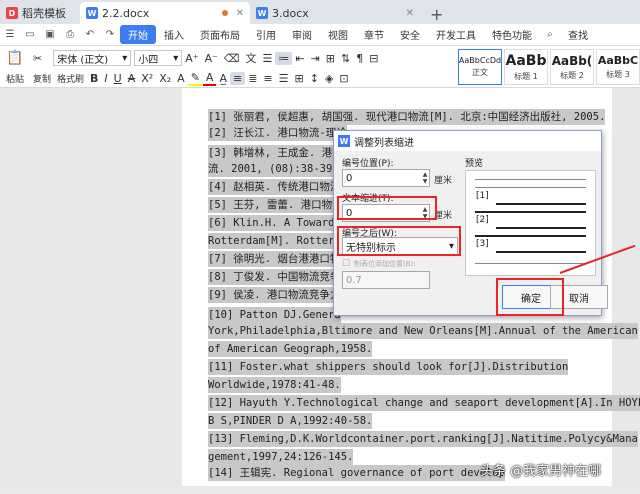 The image size is (640, 494). Describe the element at coordinates (165, 78) in the screenshot. I see `subscript-icon: X₂` at that location.